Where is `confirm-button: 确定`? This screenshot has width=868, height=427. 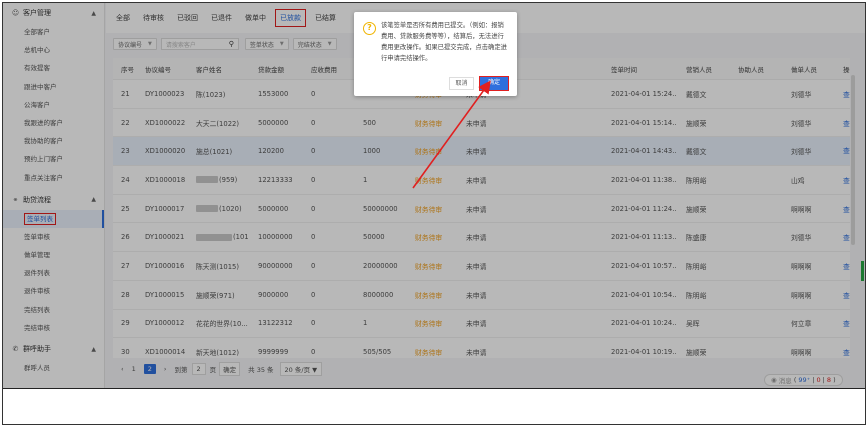 confirm-button: 确定 is located at coordinates (494, 83).